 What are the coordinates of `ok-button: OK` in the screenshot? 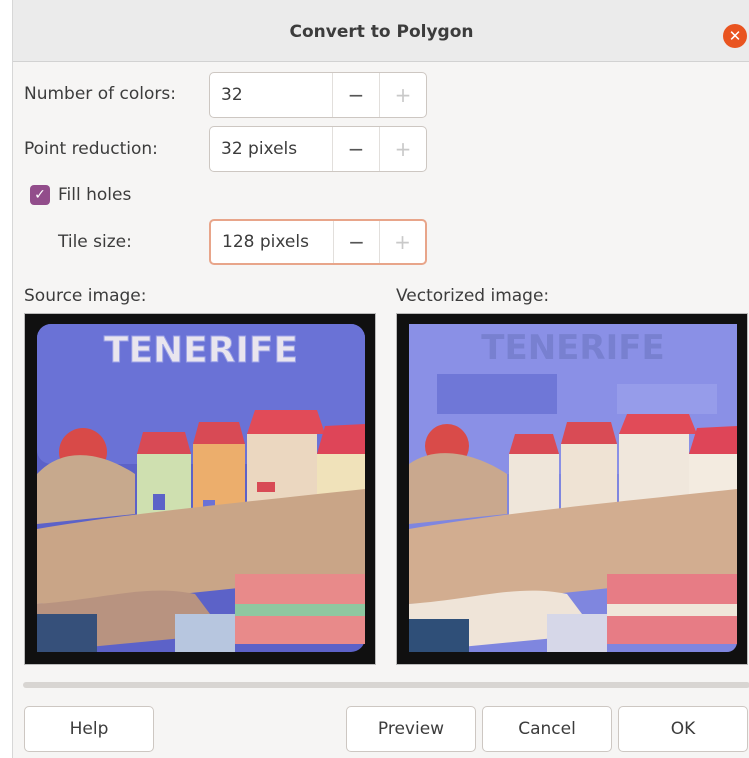 It's located at (683, 729).